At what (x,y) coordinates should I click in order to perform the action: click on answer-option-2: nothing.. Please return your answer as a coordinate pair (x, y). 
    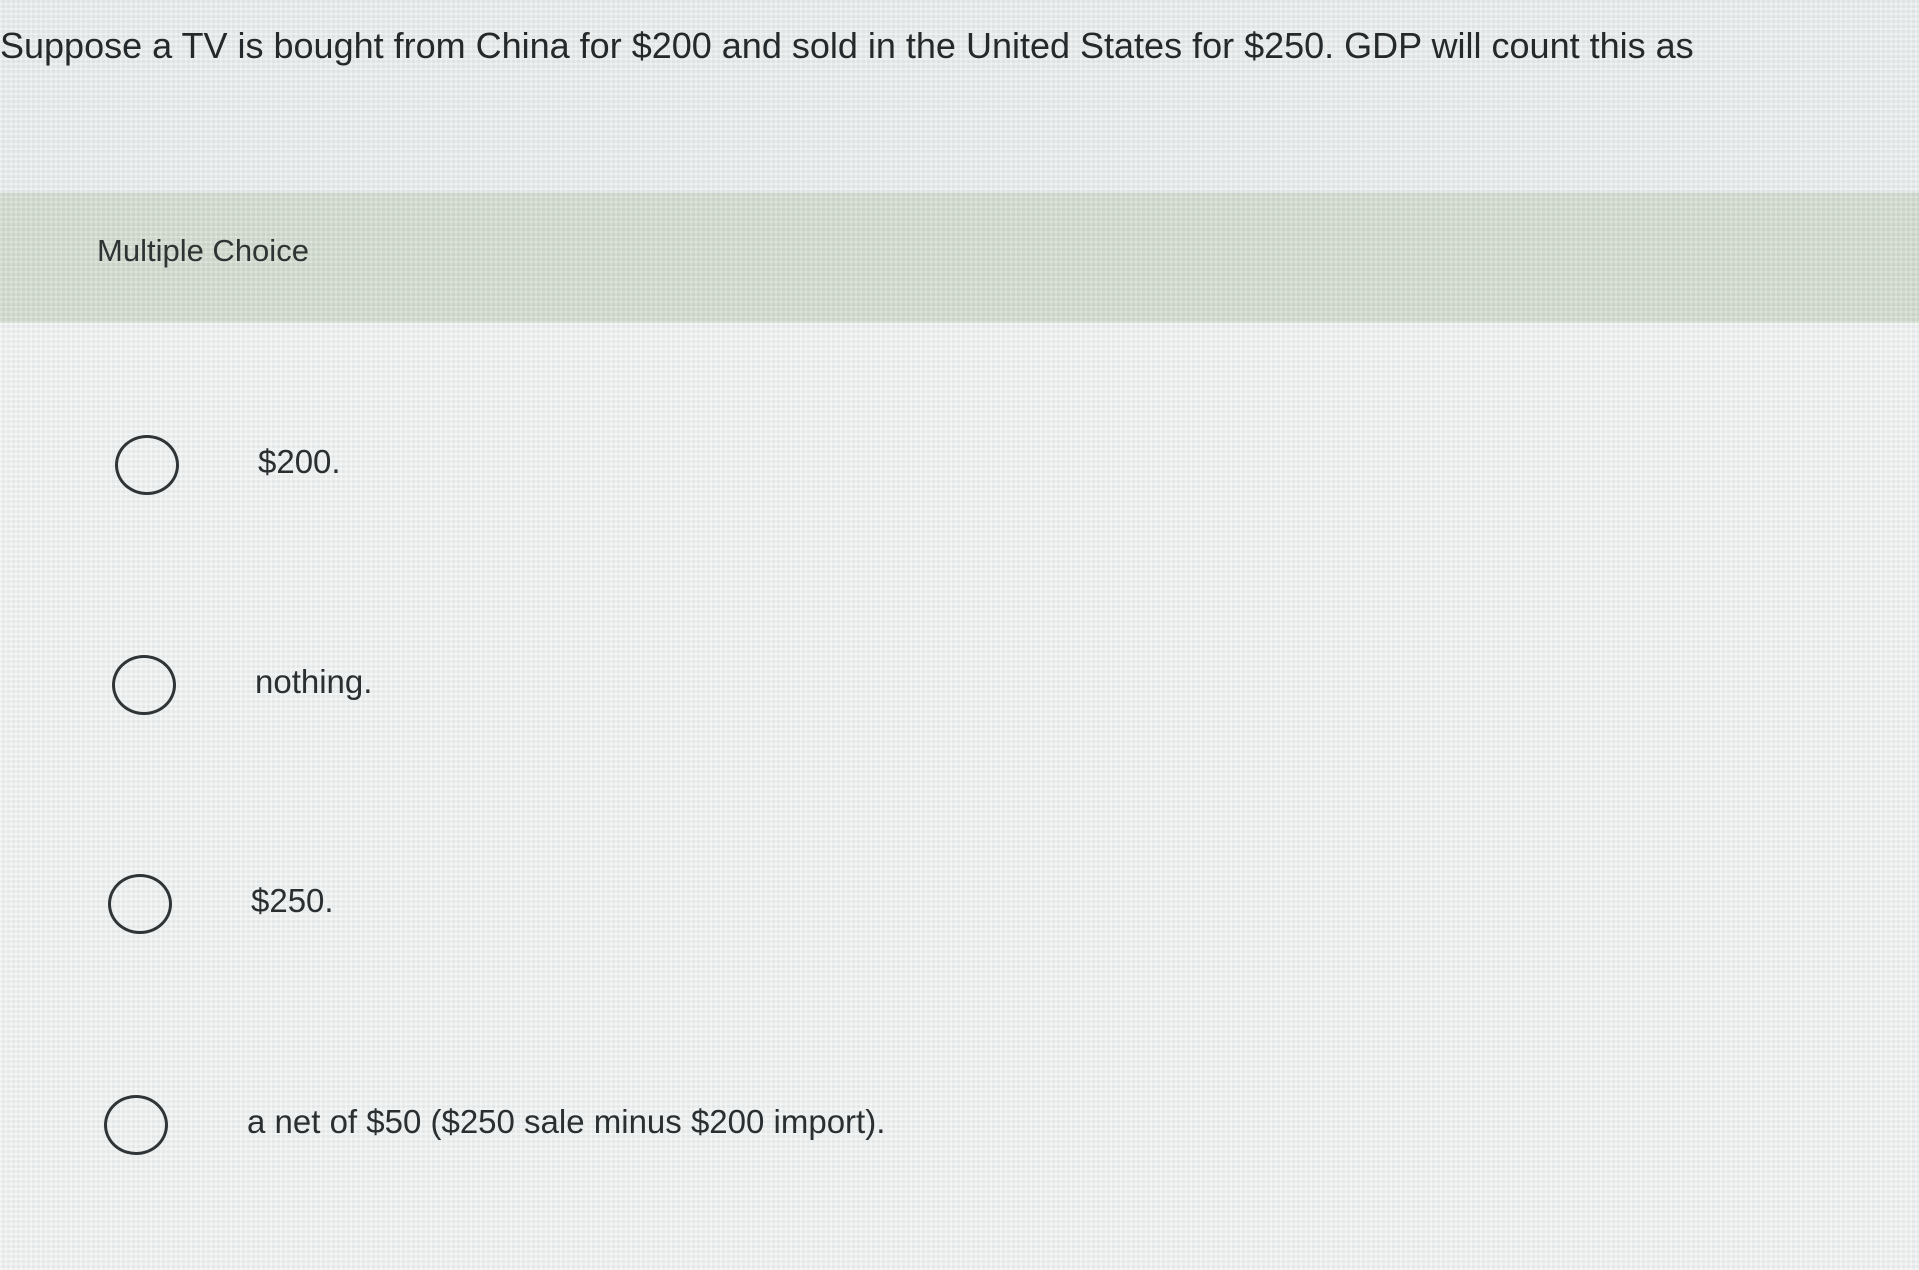
    Looking at the image, I should click on (412, 695).